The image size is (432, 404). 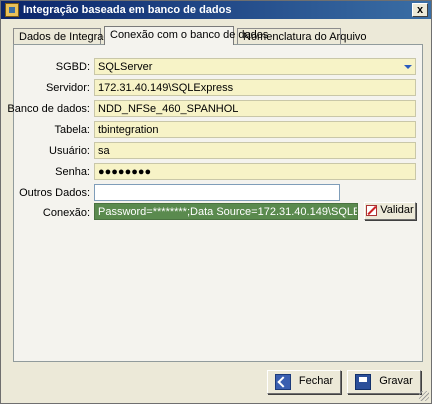 I want to click on close-button: x, so click(x=420, y=10).